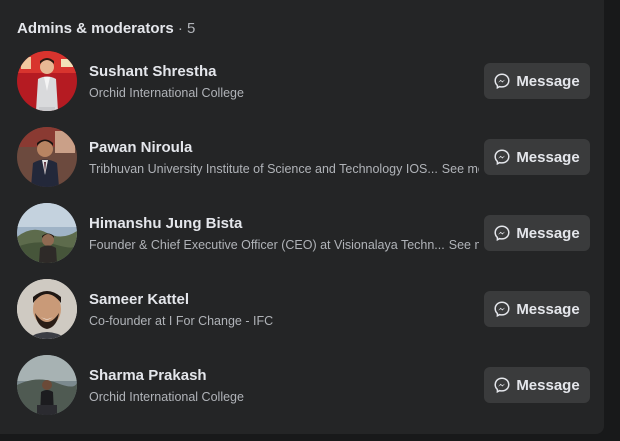 This screenshot has width=620, height=441. I want to click on section-title: Admins & moderators, so click(95, 28).